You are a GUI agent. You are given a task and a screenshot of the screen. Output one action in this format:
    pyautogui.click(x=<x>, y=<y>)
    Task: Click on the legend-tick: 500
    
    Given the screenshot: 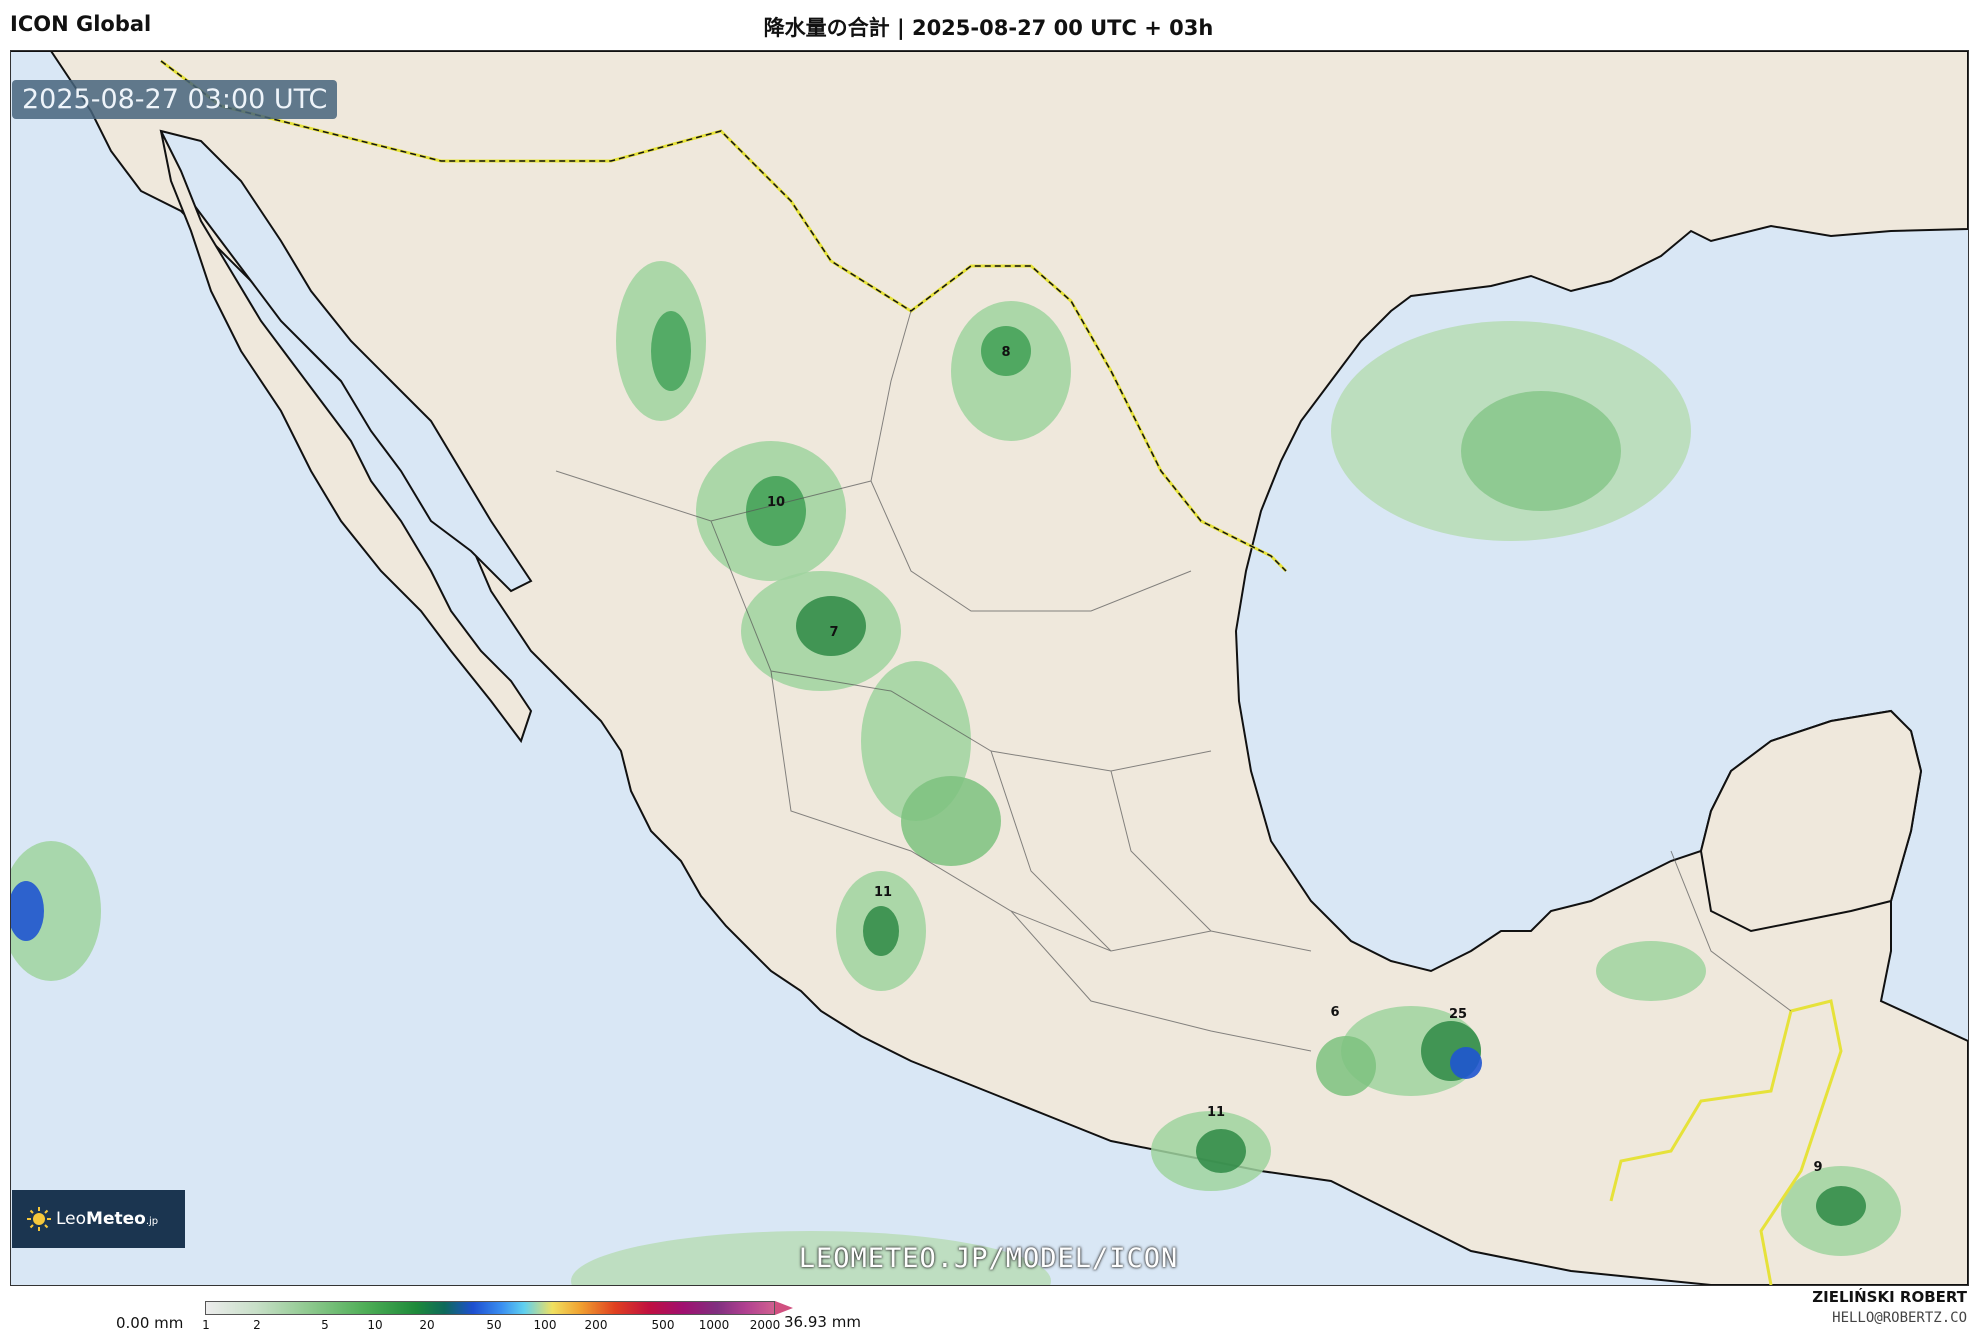 What is the action you would take?
    pyautogui.click(x=663, y=1325)
    